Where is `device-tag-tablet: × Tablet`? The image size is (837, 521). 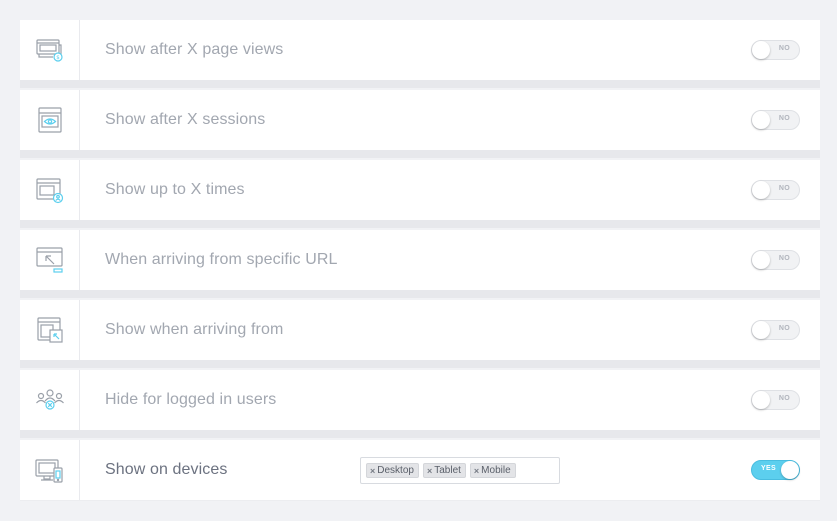 device-tag-tablet: × Tablet is located at coordinates (444, 470).